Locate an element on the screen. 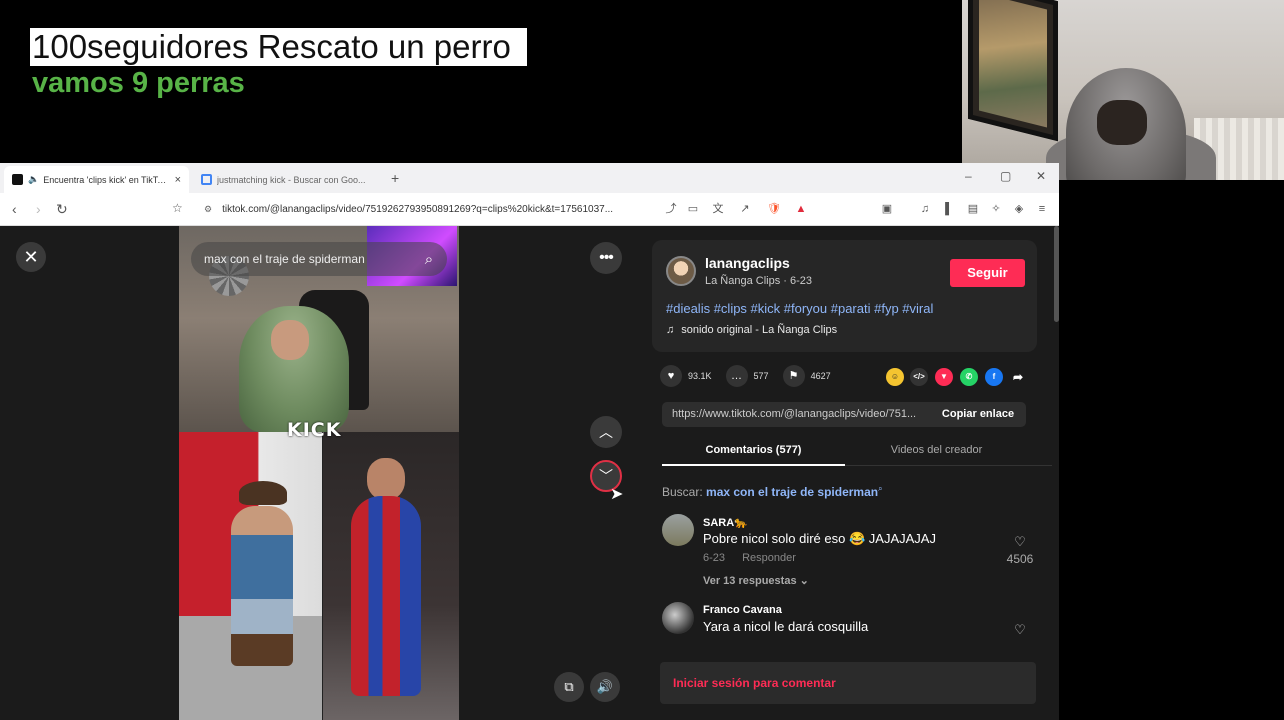  share-arrow-icon: ➦ is located at coordinates (1018, 377).